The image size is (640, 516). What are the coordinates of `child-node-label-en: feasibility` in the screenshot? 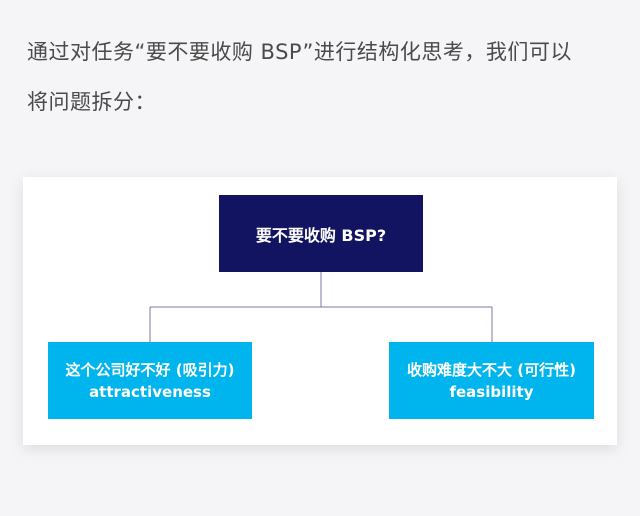 It's located at (491, 391).